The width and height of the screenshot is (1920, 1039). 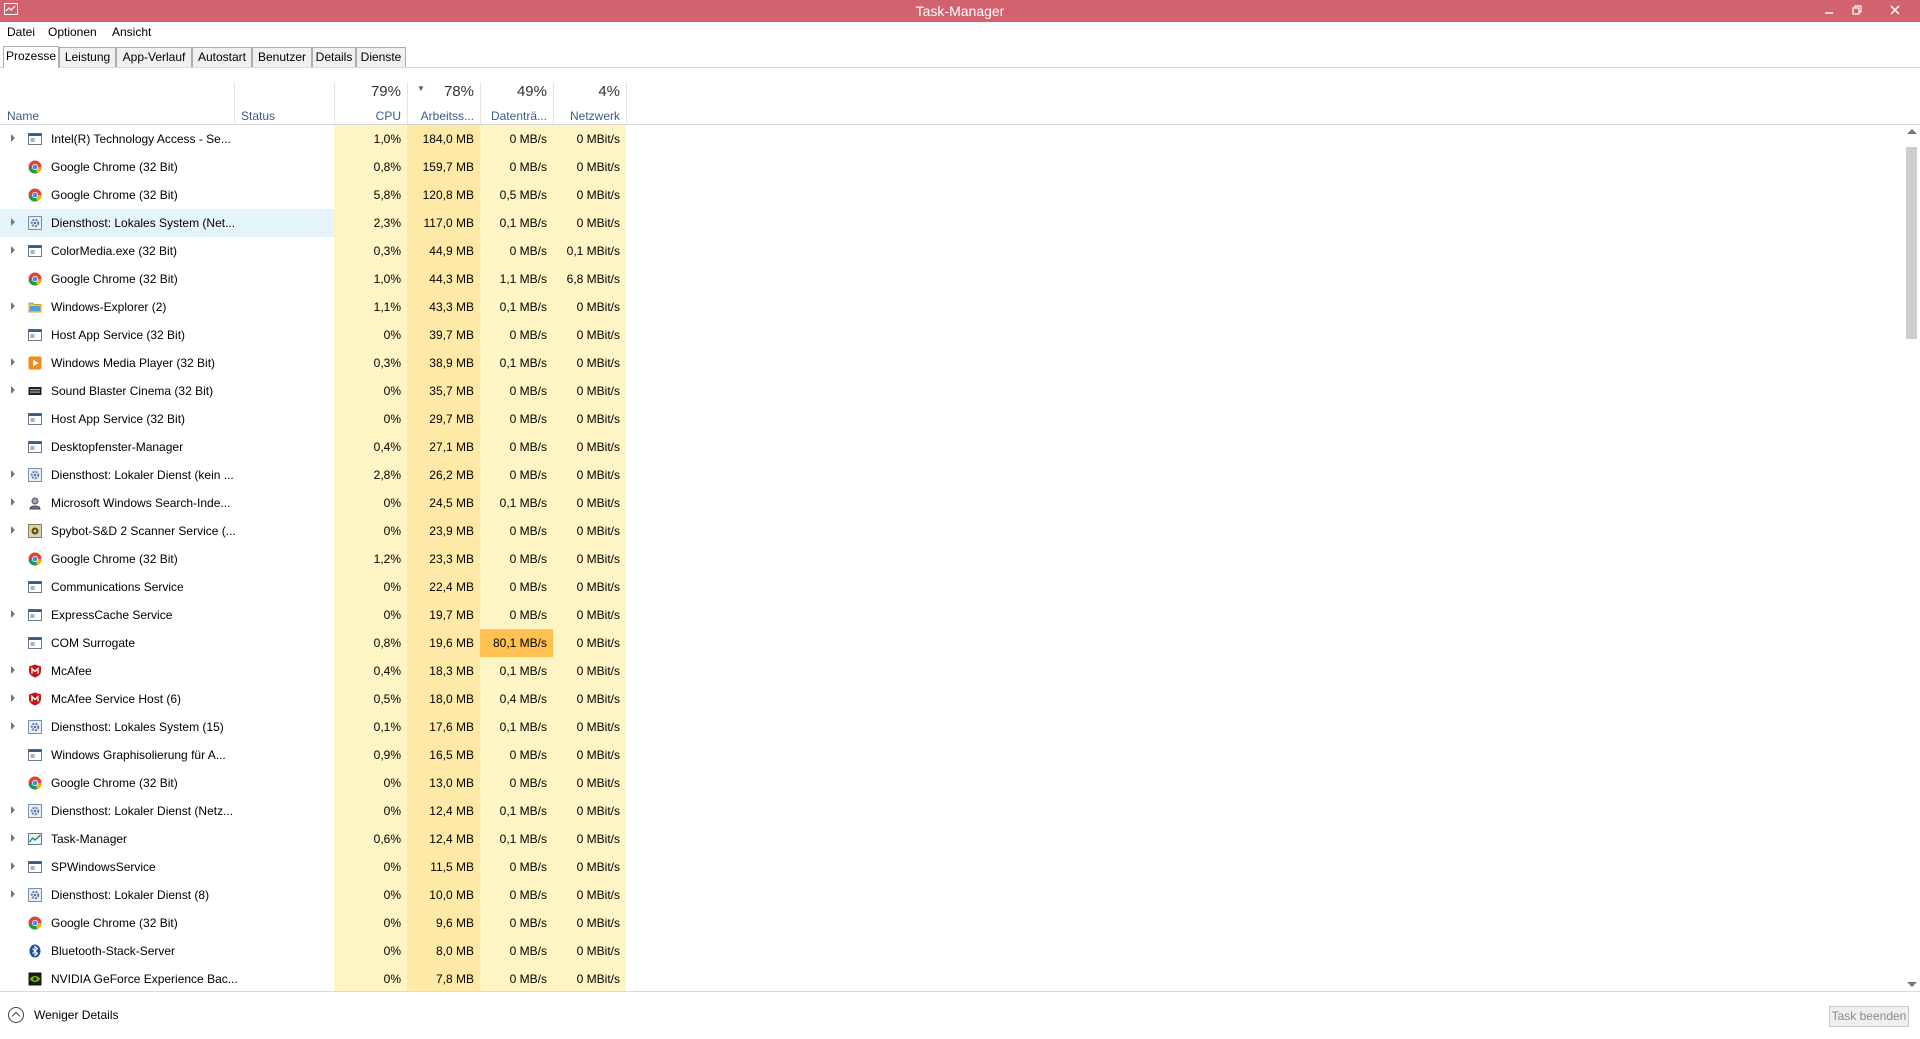 What do you see at coordinates (117, 102) in the screenshot?
I see `column-header-name: Name` at bounding box center [117, 102].